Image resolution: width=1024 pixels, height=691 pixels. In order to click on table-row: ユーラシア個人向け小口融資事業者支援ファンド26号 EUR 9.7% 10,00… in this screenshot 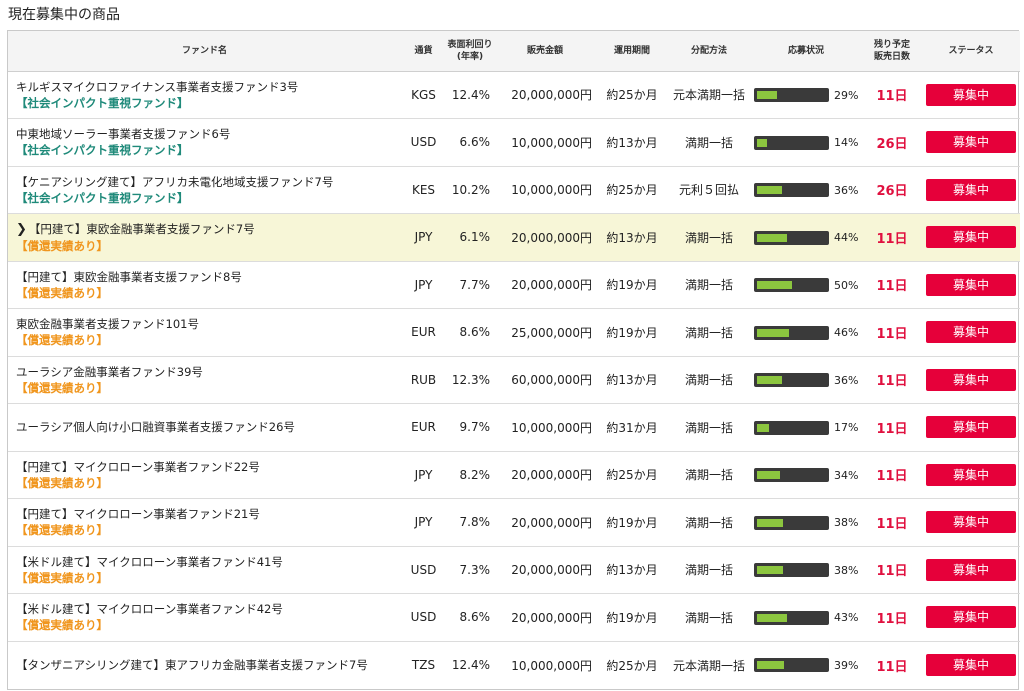, I will do `click(514, 427)`.